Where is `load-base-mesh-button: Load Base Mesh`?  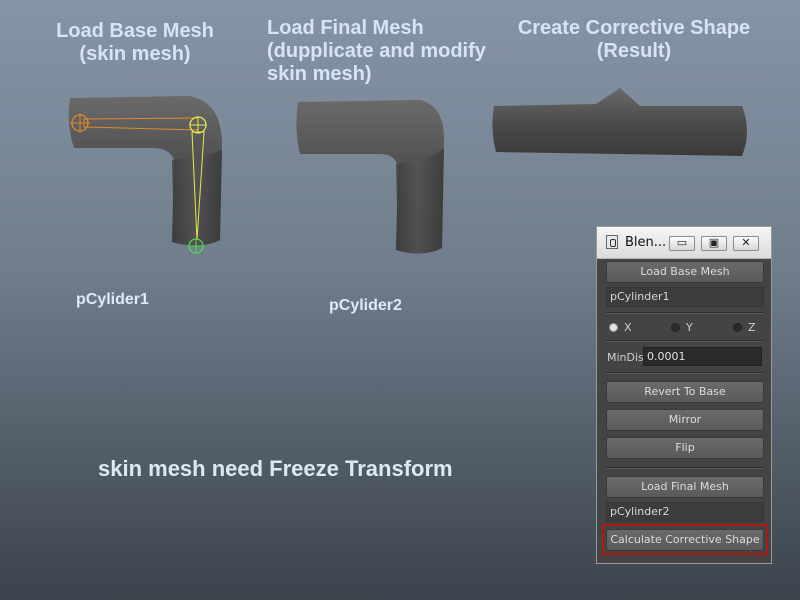 load-base-mesh-button: Load Base Mesh is located at coordinates (685, 272).